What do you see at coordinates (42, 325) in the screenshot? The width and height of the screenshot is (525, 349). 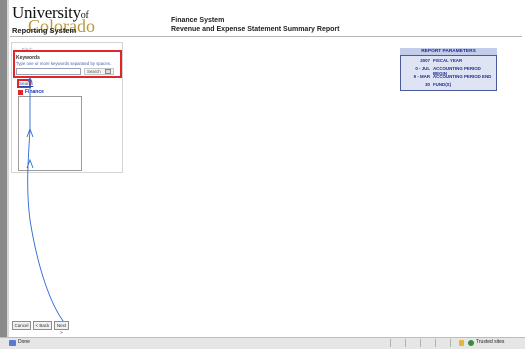 I see `back-button: < Back` at bounding box center [42, 325].